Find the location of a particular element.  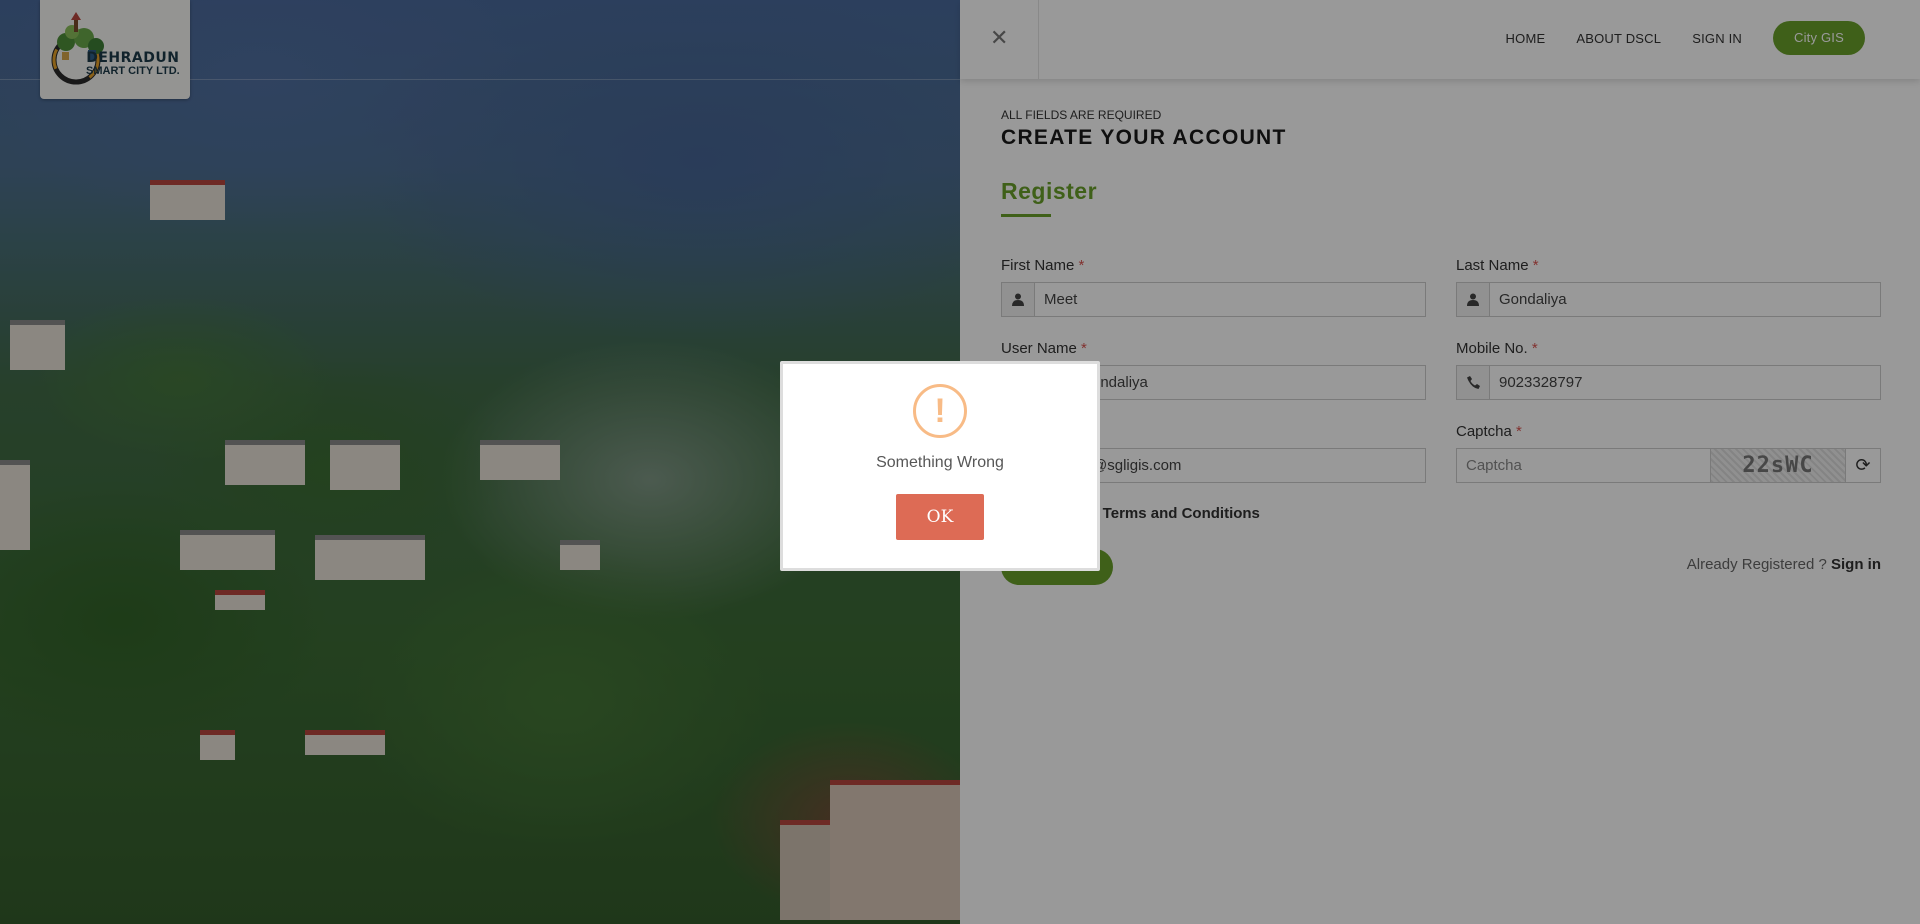

alert-dialog: ! Something Wrong OK is located at coordinates (940, 466).